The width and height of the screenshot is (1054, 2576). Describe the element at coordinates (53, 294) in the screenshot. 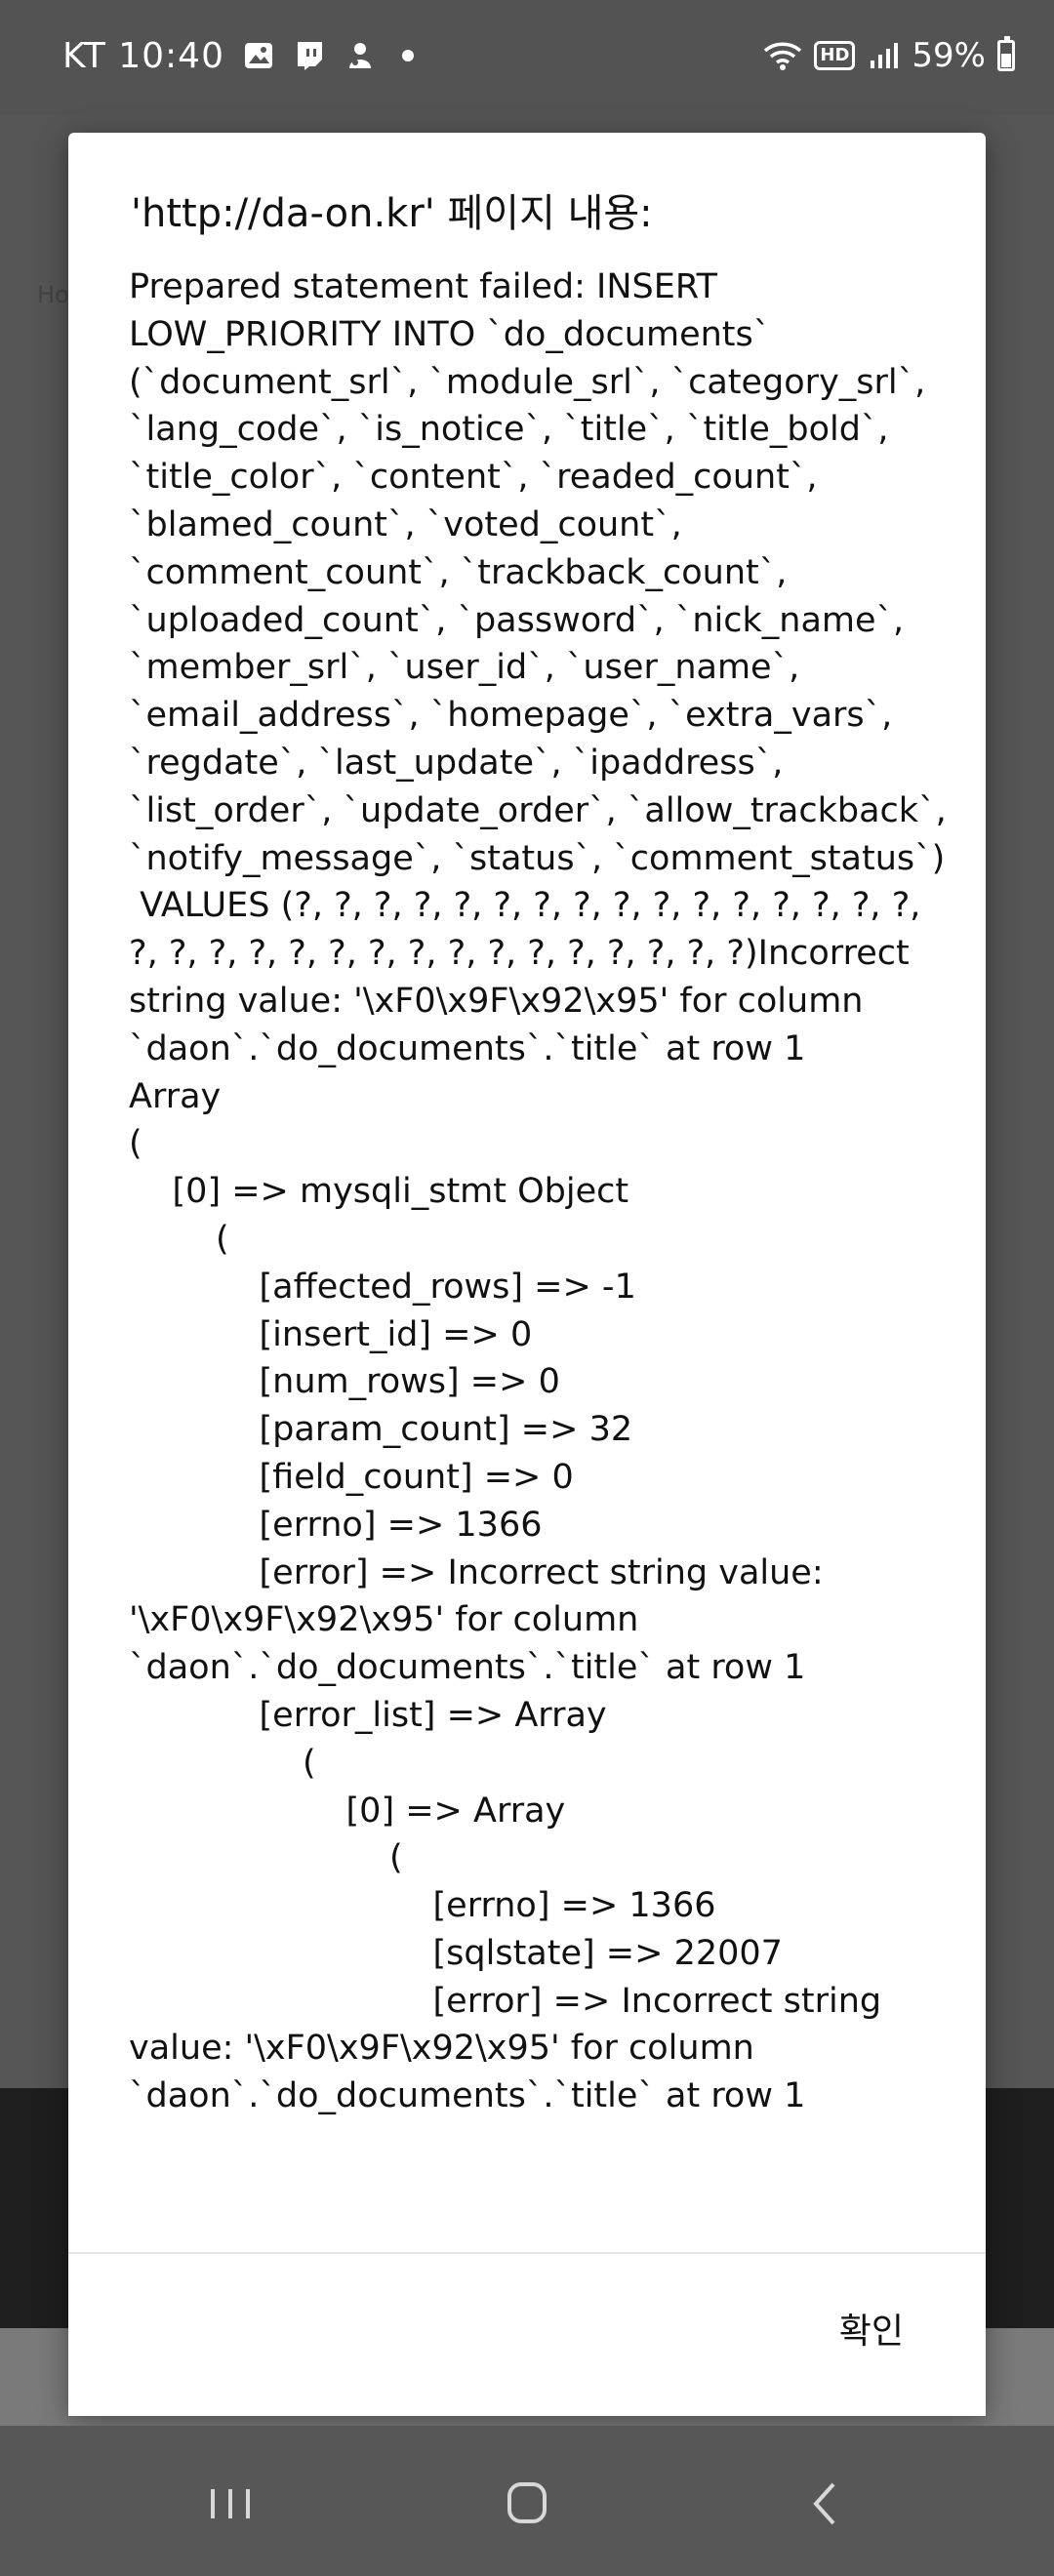

I see `background-fragment: Ho` at that location.